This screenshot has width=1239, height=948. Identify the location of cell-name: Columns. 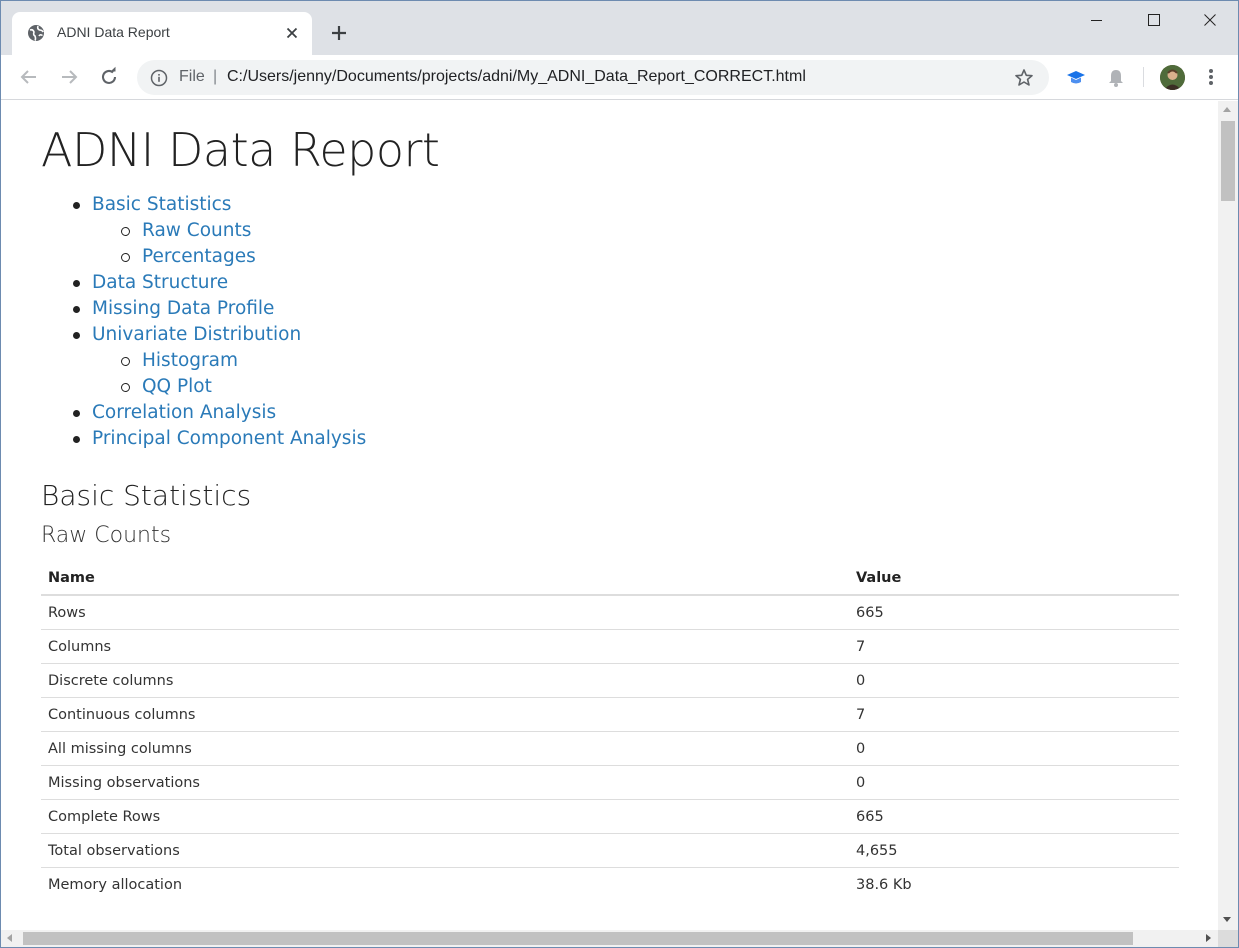
(80, 647).